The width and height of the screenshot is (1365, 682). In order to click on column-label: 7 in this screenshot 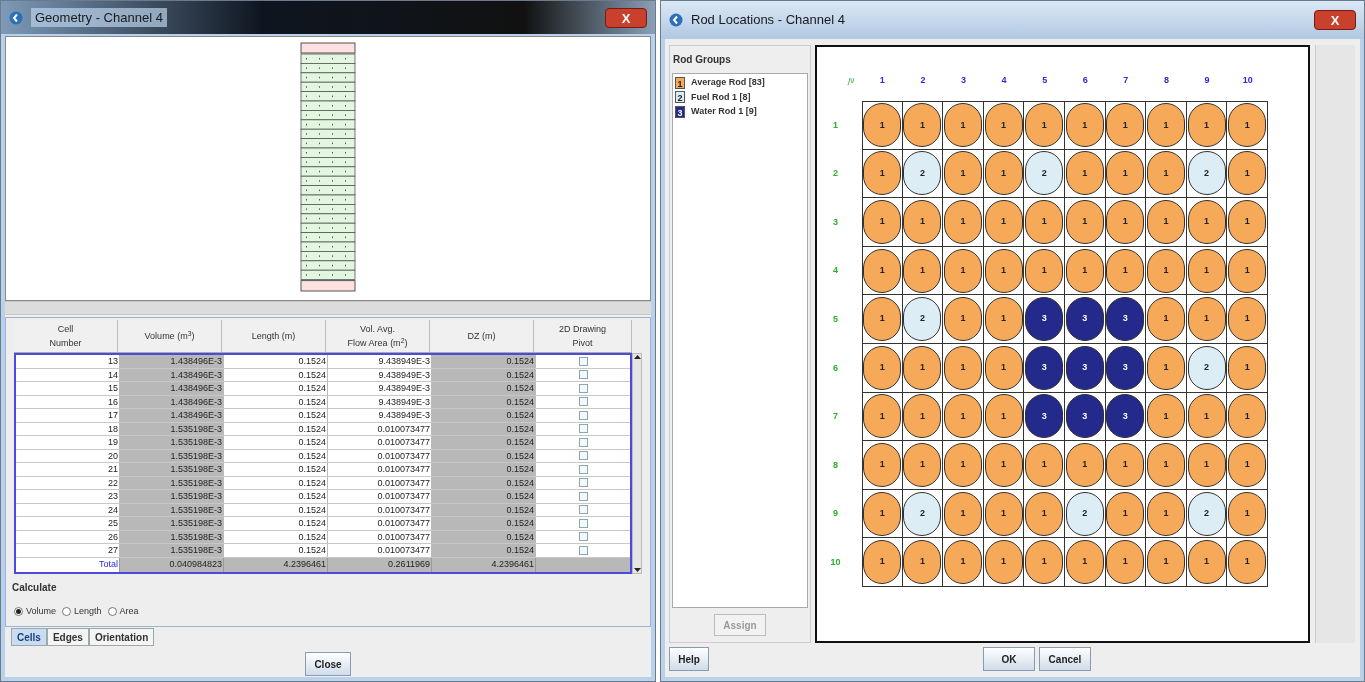, I will do `click(1126, 80)`.